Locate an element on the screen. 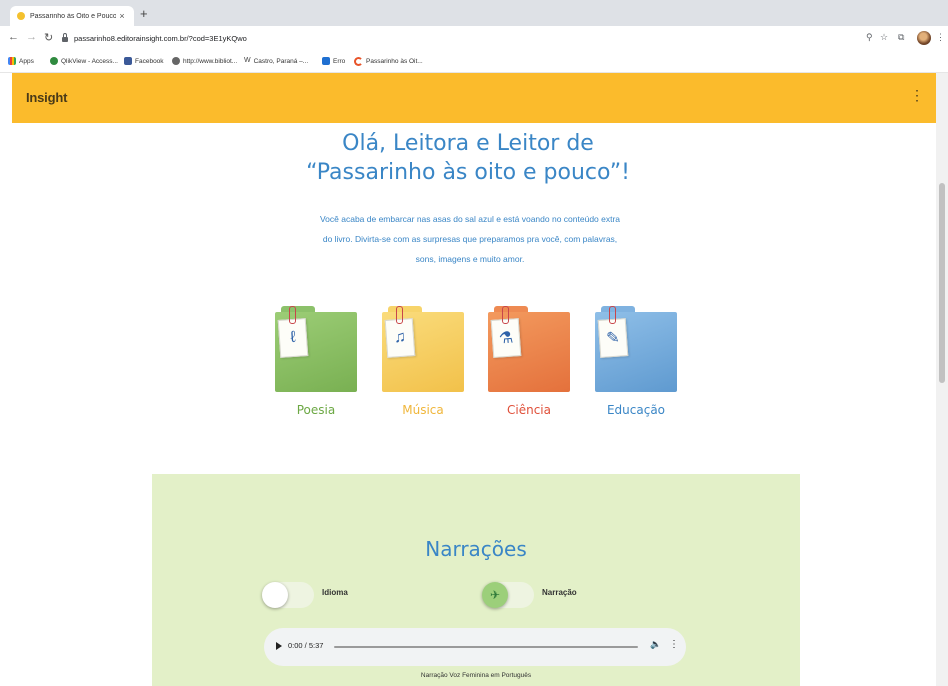 The image size is (948, 686). audio-time: 0:00 / 5:37 is located at coordinates (306, 645).